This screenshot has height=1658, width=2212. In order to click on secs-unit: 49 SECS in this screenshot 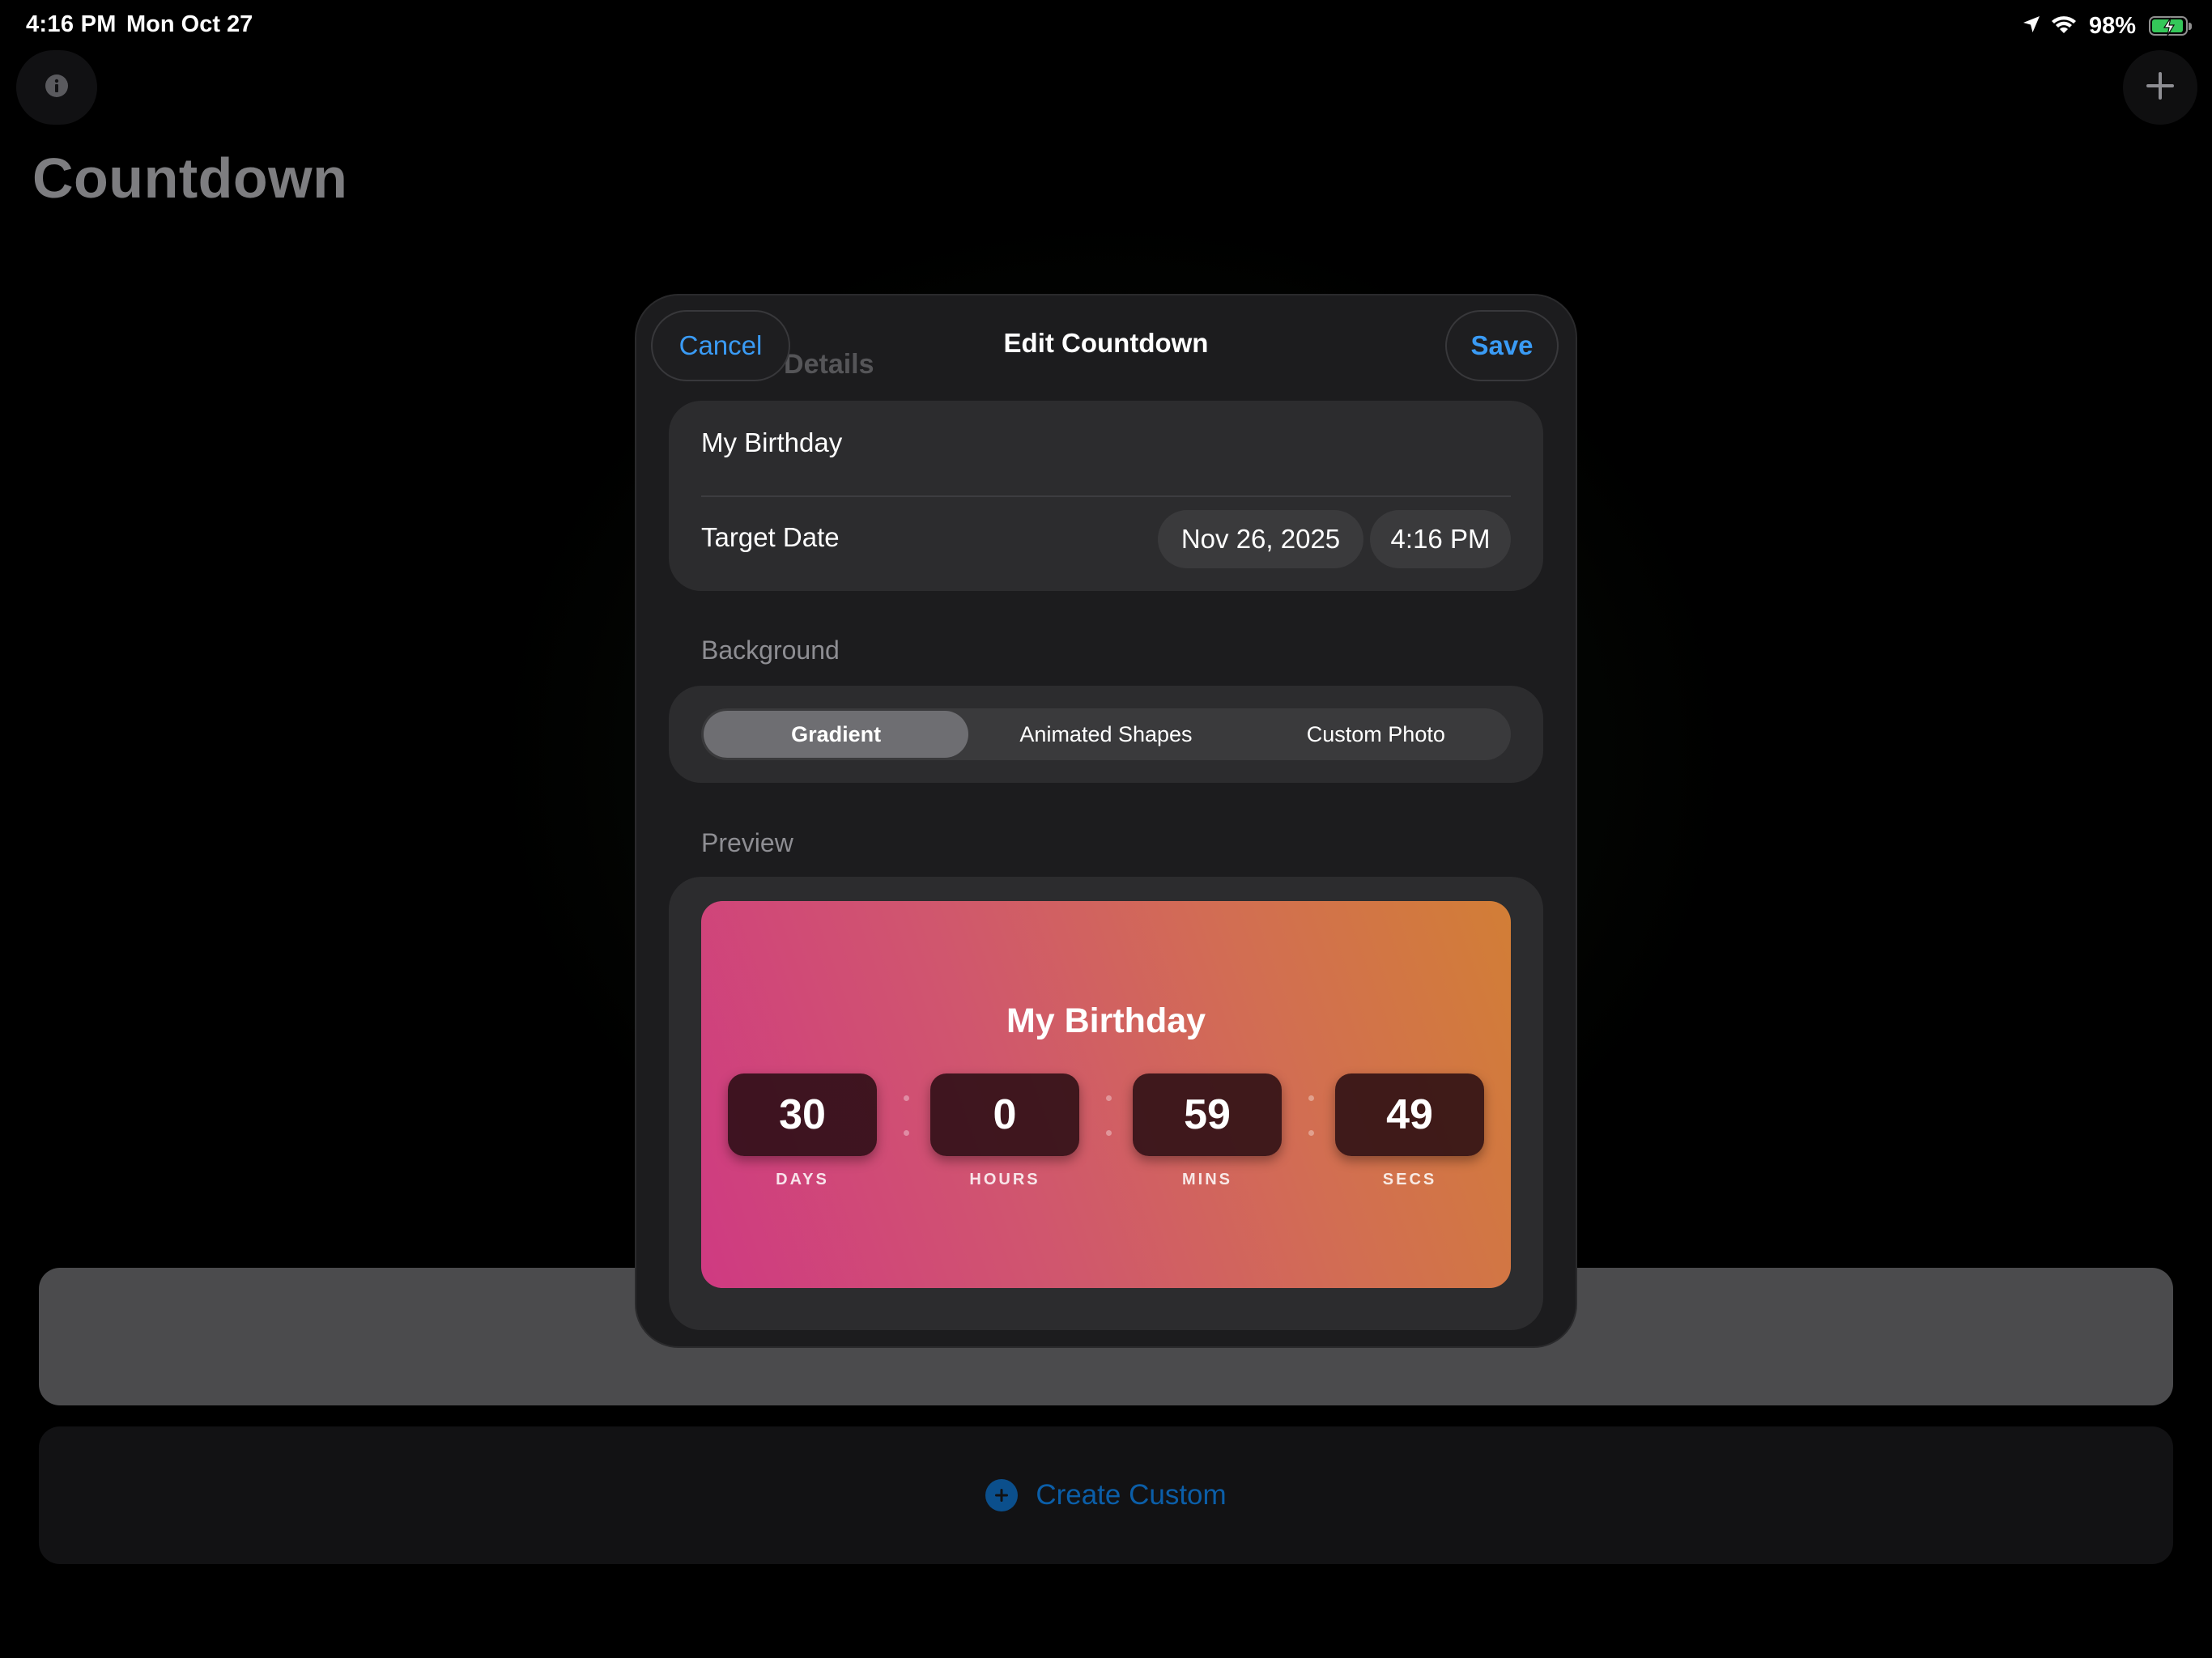, I will do `click(1410, 1131)`.